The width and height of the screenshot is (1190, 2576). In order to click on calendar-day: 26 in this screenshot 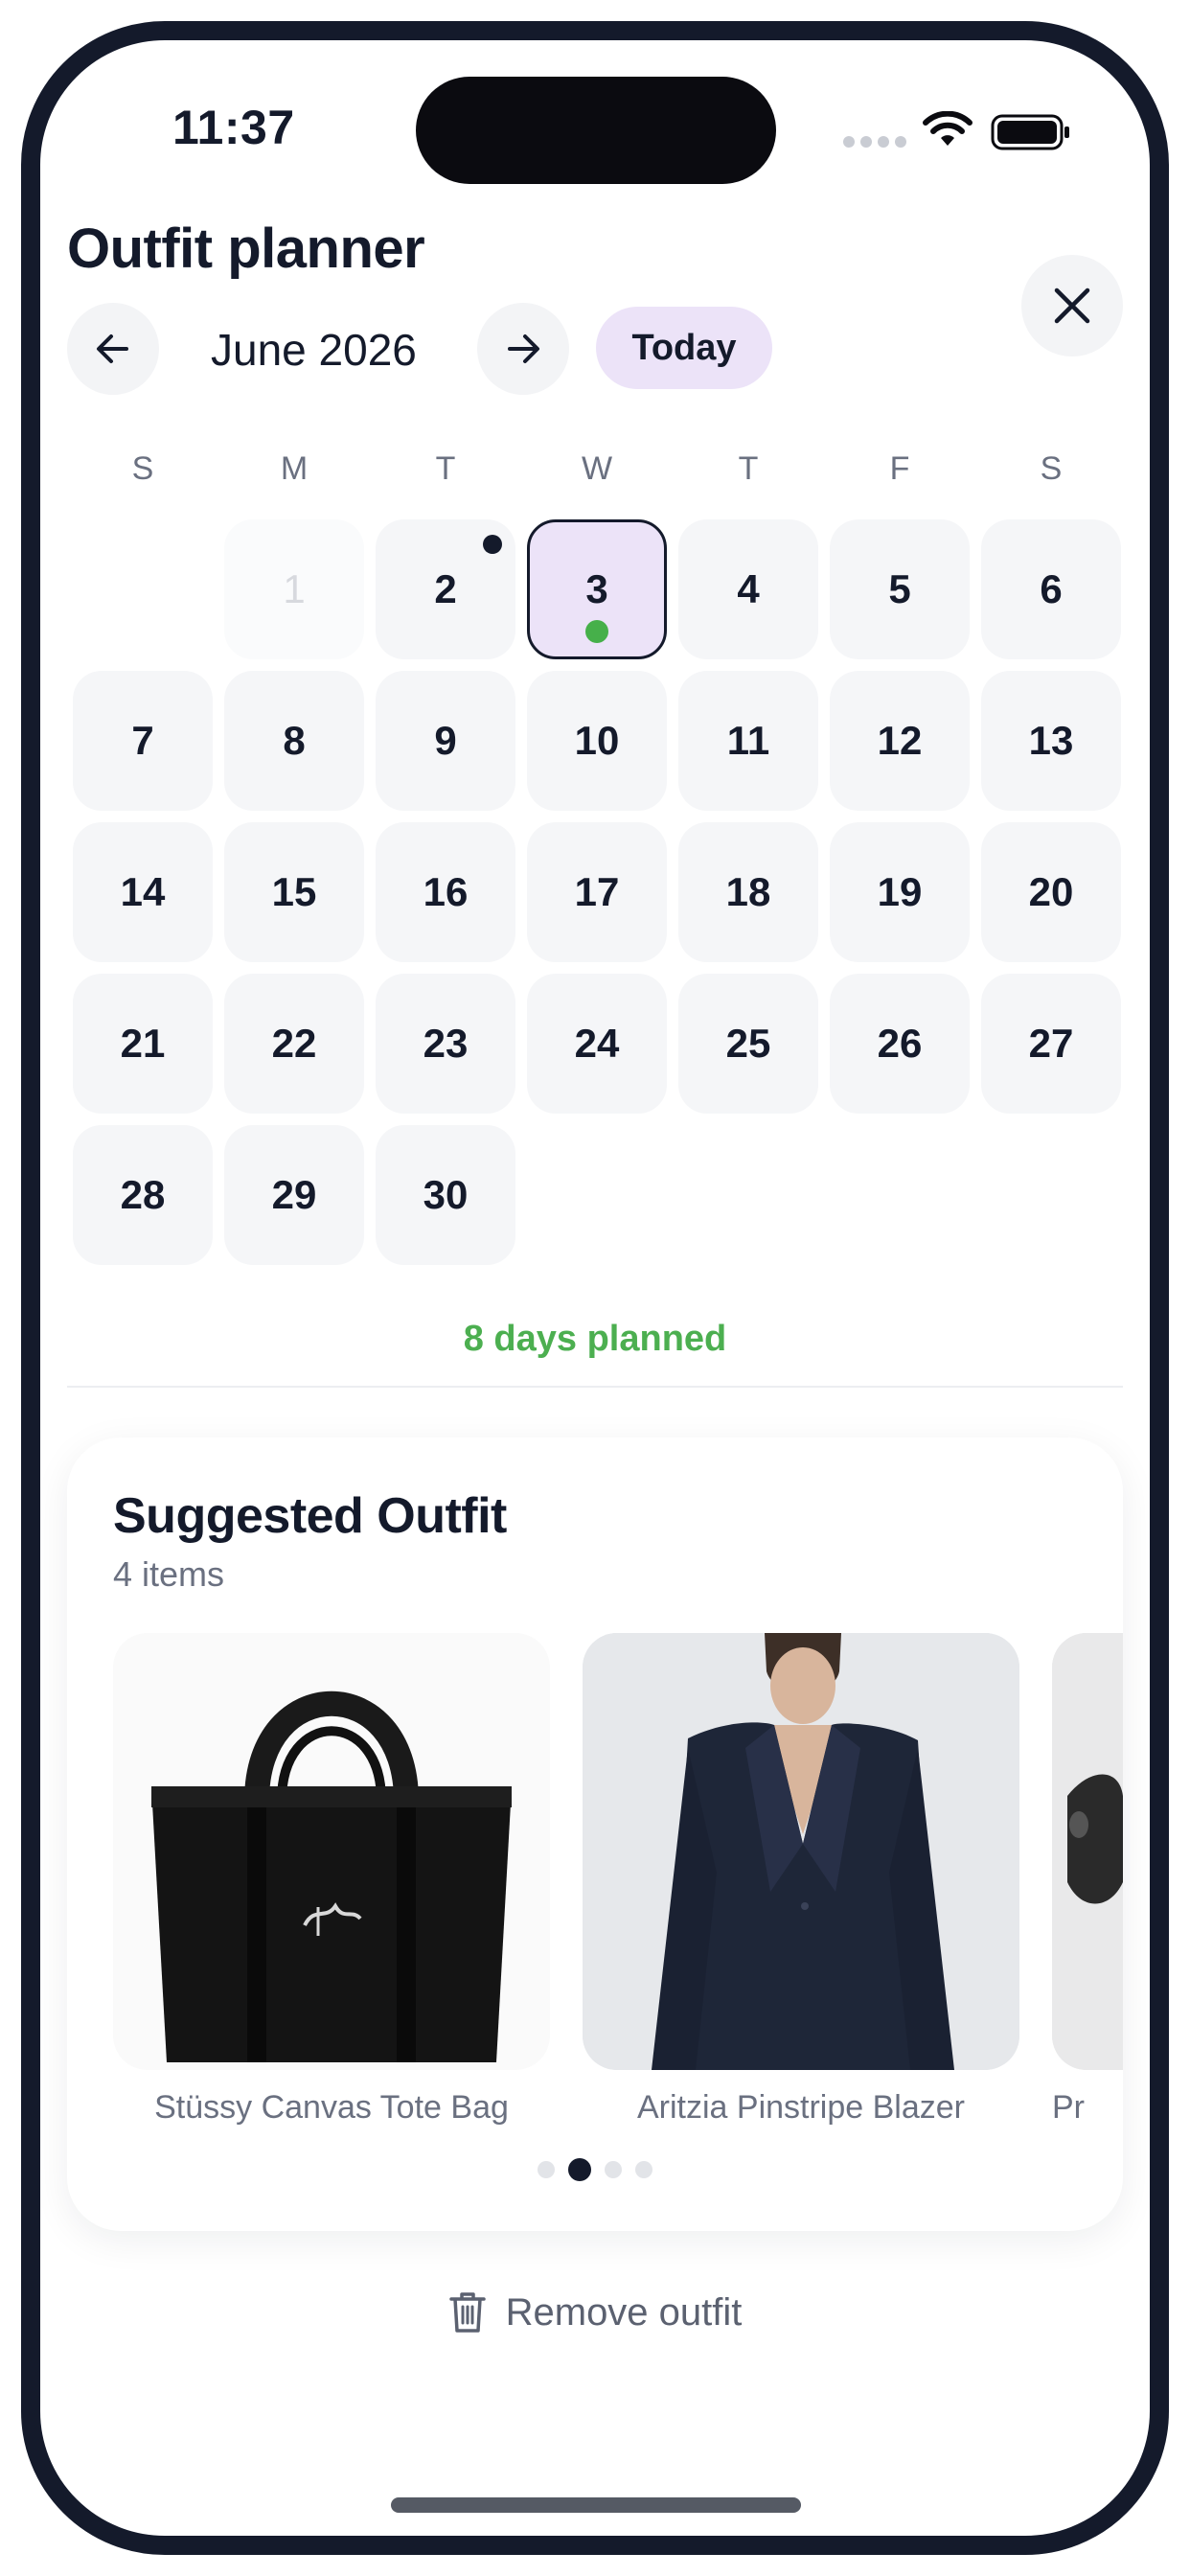, I will do `click(900, 1044)`.